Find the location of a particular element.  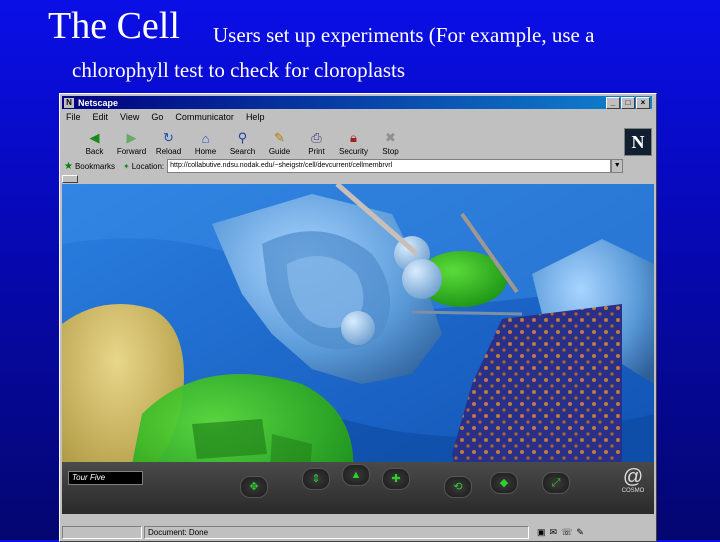

guide-icon: ✎ is located at coordinates (279, 137).